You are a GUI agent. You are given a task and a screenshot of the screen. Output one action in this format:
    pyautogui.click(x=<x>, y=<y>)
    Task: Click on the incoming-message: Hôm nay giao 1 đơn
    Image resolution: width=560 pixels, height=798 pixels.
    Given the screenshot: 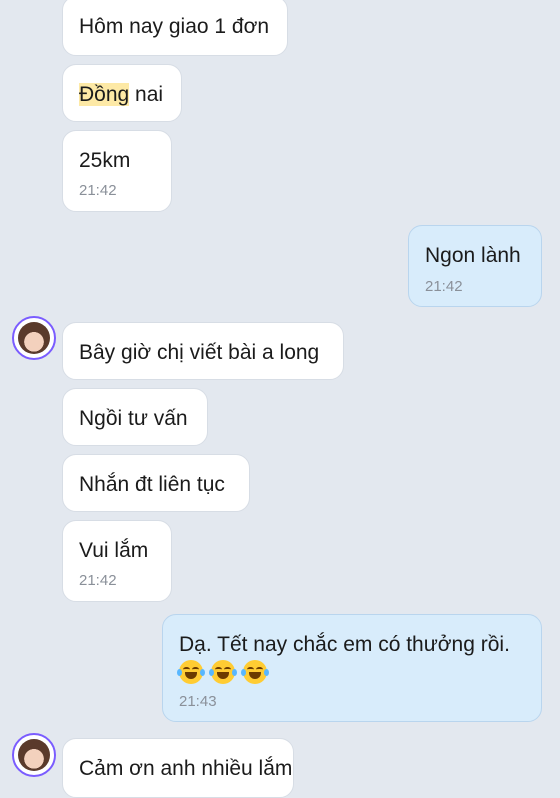 What is the action you would take?
    pyautogui.click(x=175, y=28)
    